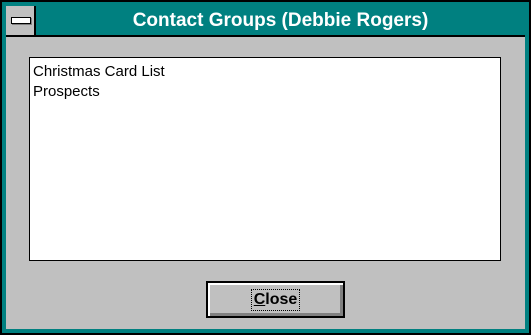 The width and height of the screenshot is (531, 335). What do you see at coordinates (266, 92) in the screenshot?
I see `list-item: Prospects` at bounding box center [266, 92].